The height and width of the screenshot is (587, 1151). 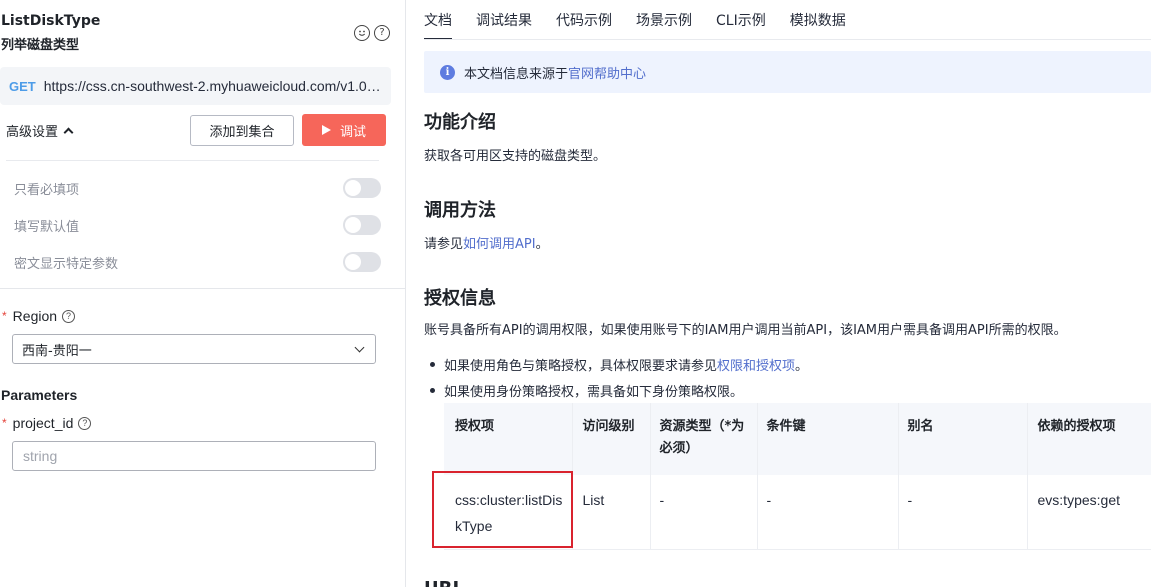 What do you see at coordinates (43, 423) in the screenshot?
I see `project-id-label-text: project_id` at bounding box center [43, 423].